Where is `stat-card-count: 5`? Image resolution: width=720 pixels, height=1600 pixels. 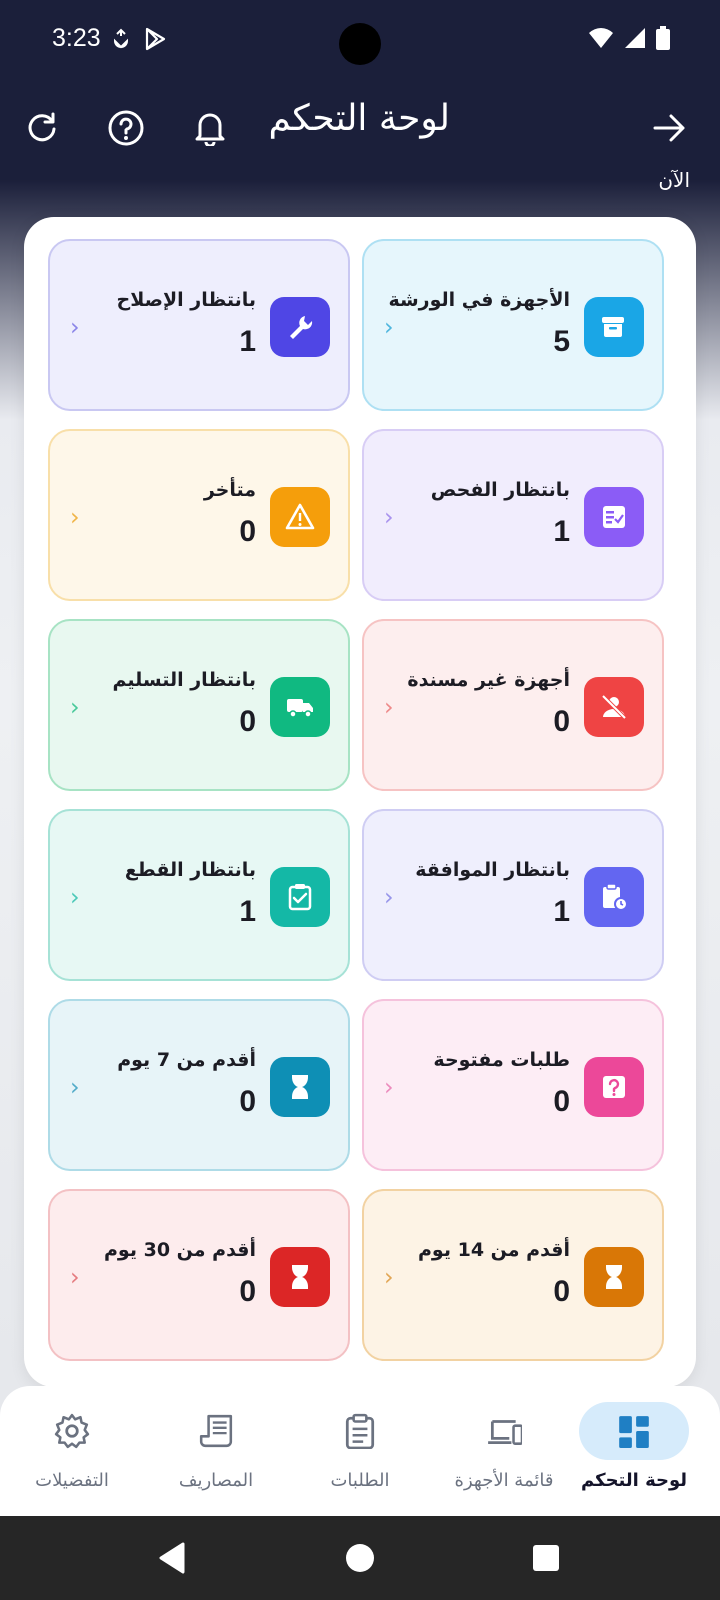
stat-card-count: 5 is located at coordinates (561, 341).